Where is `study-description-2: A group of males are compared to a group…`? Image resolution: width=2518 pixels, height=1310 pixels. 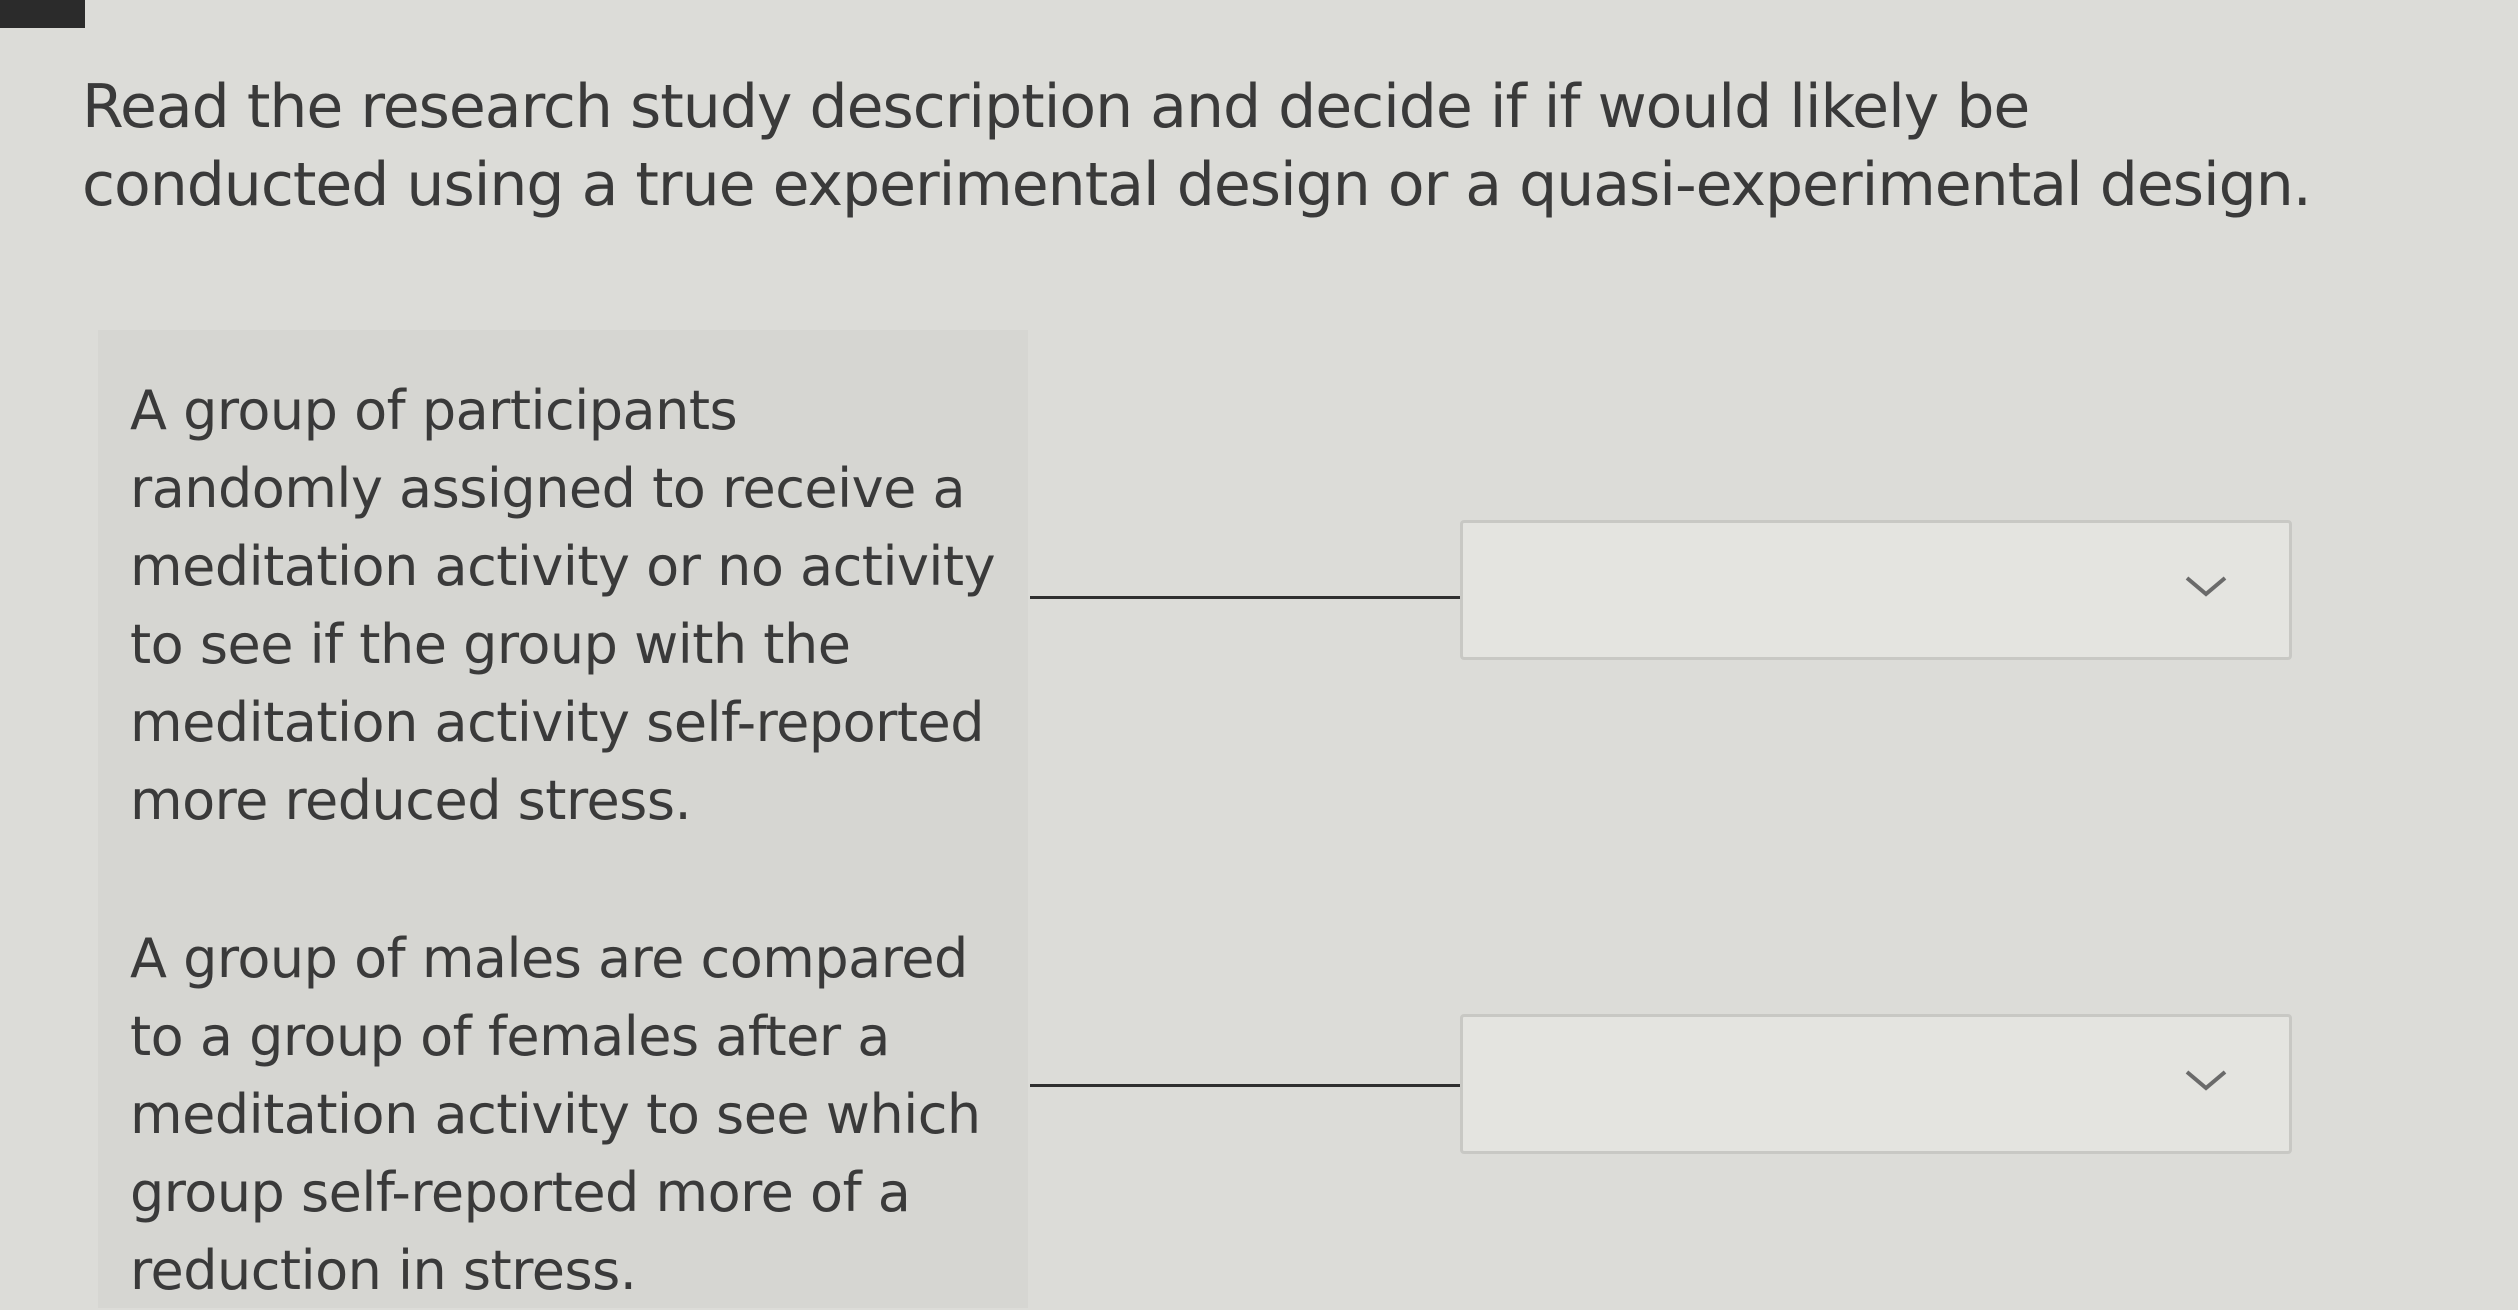 study-description-2: A group of males are compared to a group… is located at coordinates (563, 1093).